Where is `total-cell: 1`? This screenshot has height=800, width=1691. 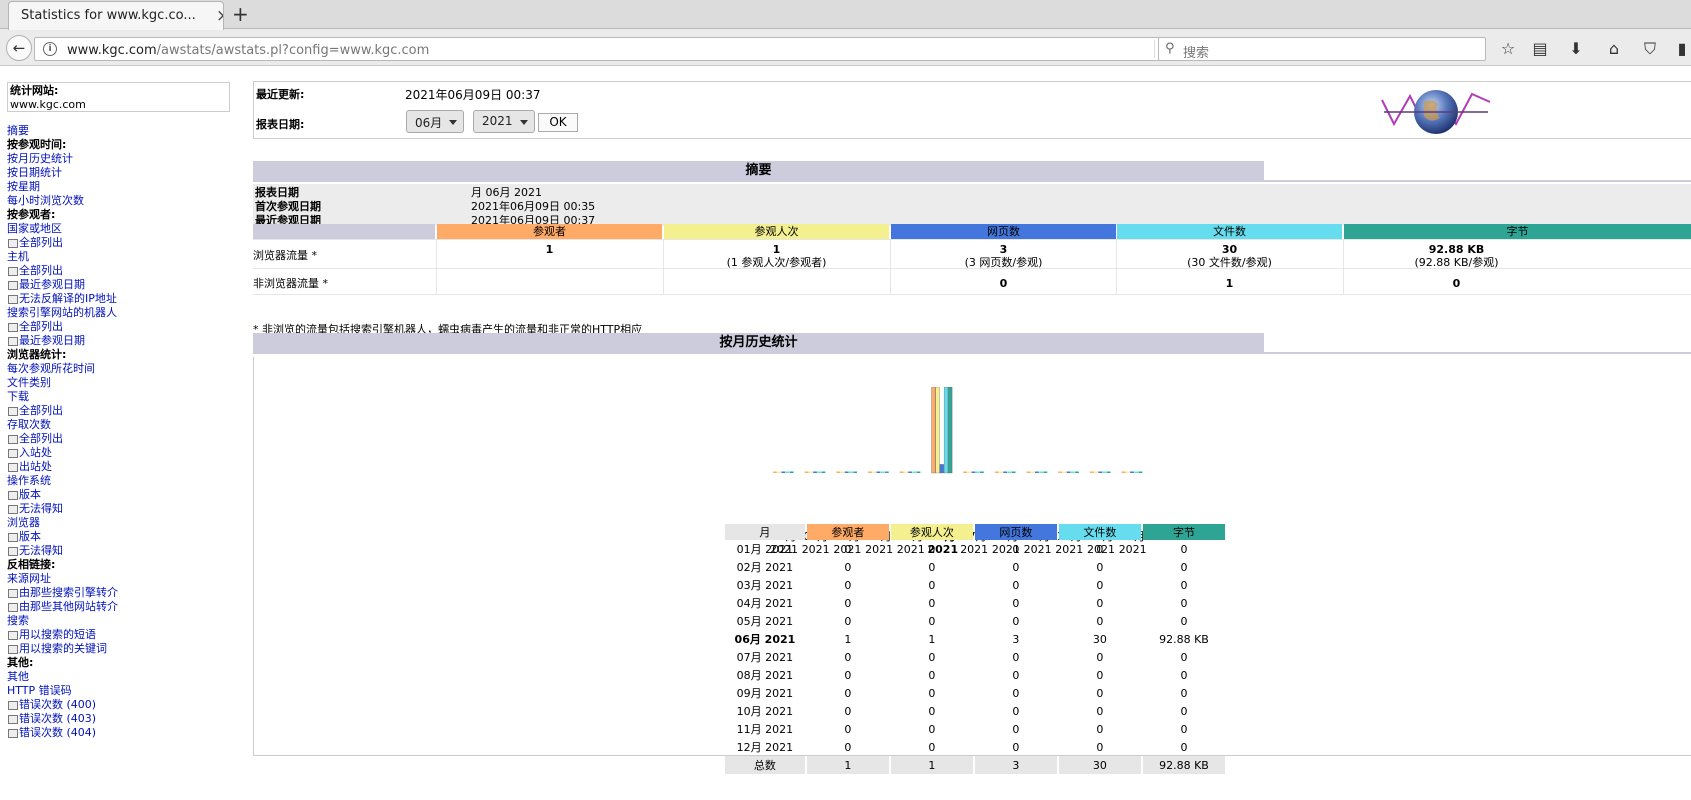
total-cell: 1 is located at coordinates (847, 765).